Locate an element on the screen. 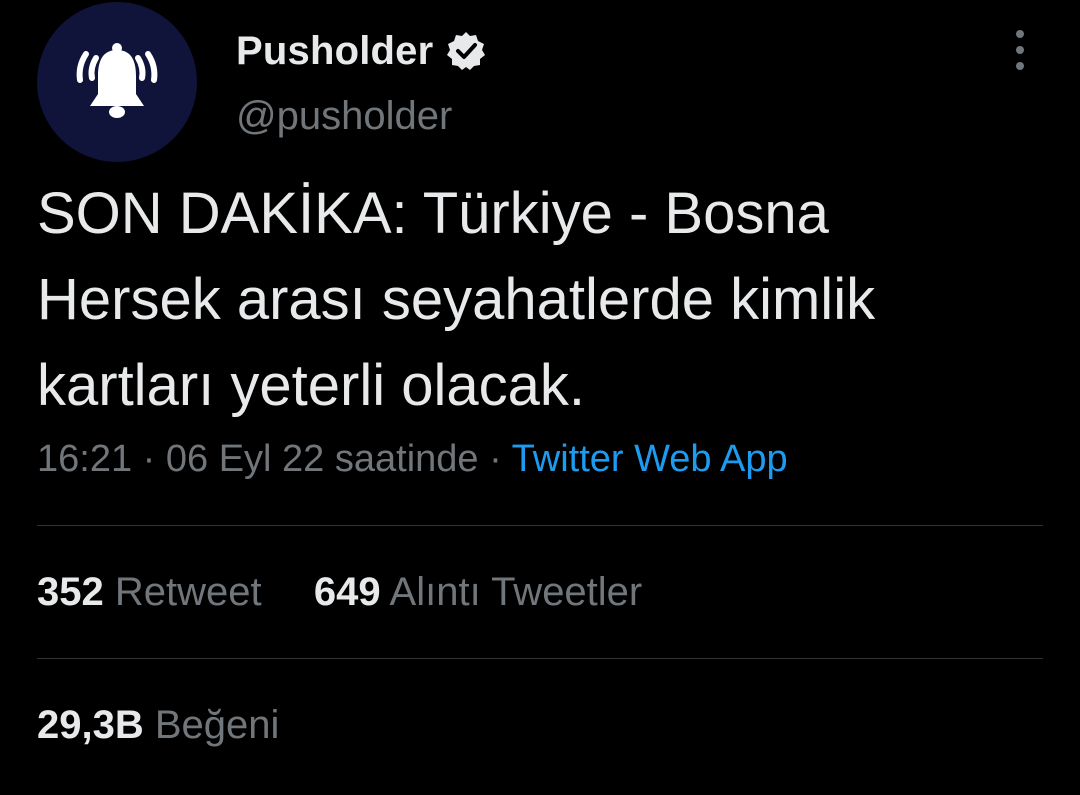 This screenshot has height=795, width=1080. retweet-quote-stats: 352 Retweet 649 Alıntı Tweetler is located at coordinates (339, 592).